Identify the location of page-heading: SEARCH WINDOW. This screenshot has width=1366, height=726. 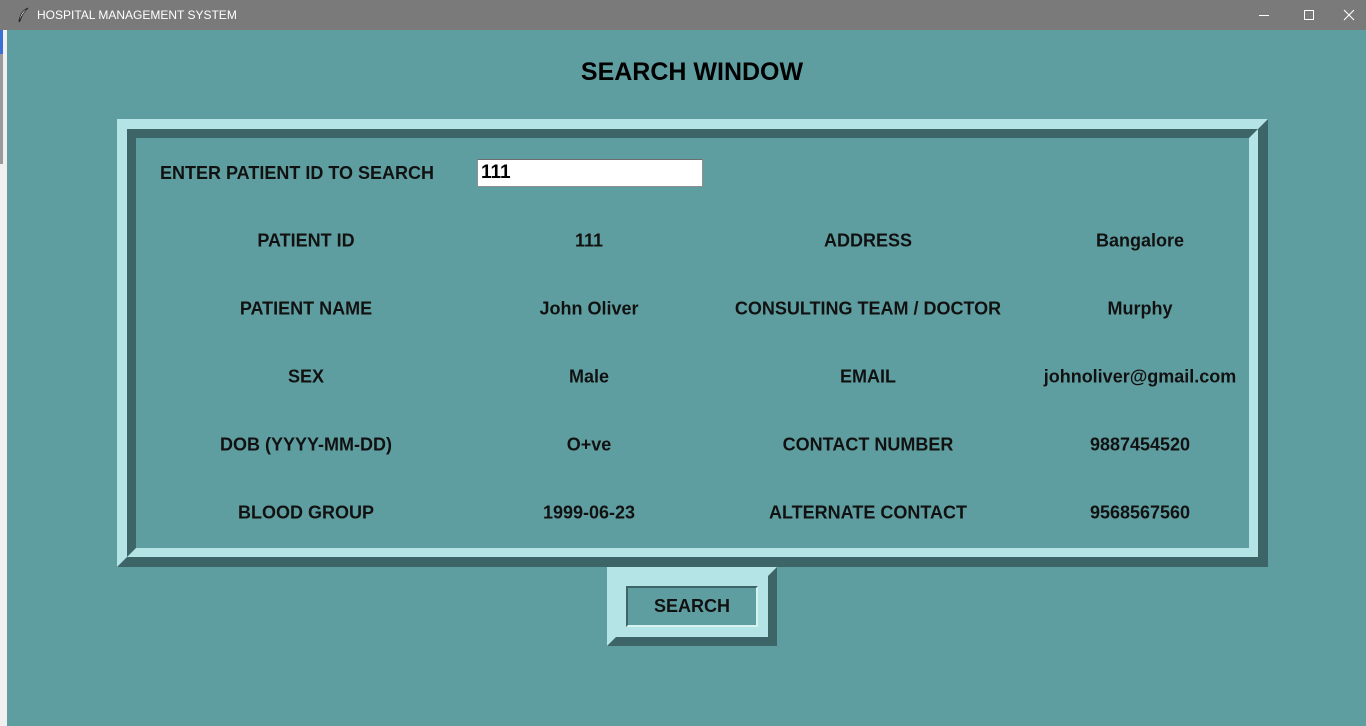
(692, 72).